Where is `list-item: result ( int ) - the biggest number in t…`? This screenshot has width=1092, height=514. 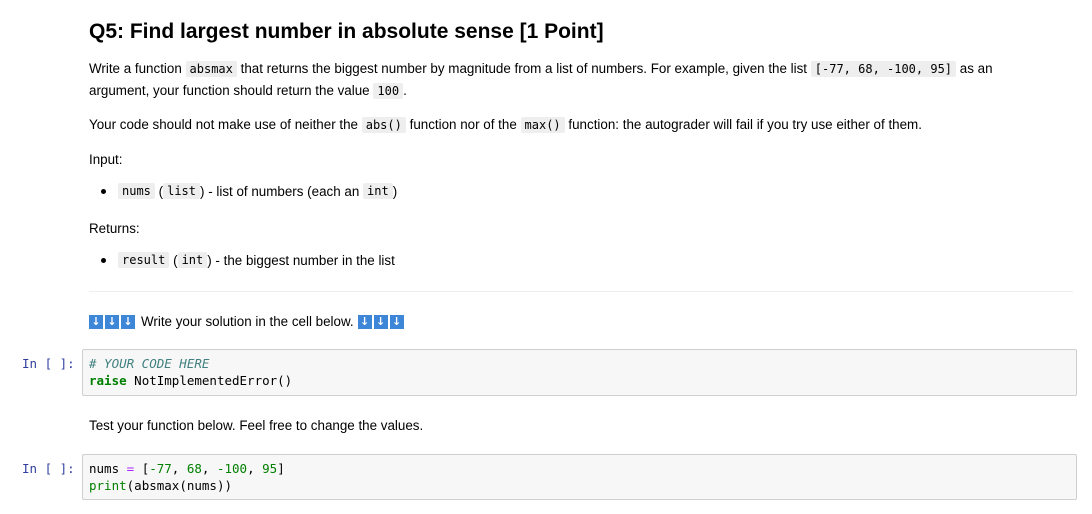 list-item: result ( int ) - the biggest number in t… is located at coordinates (581, 260).